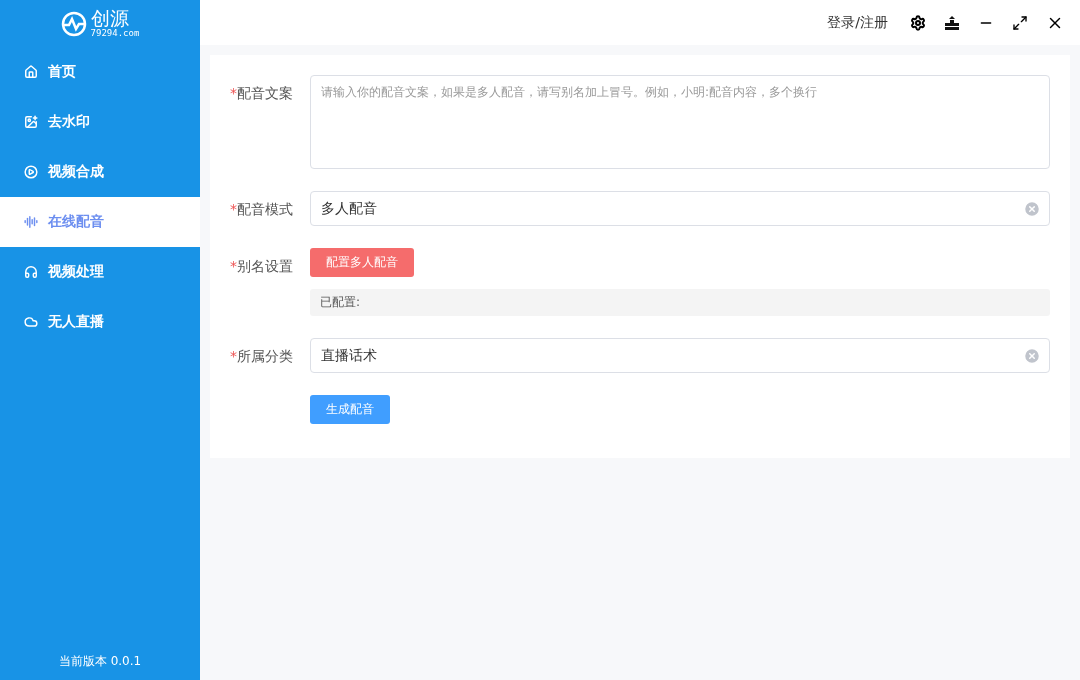 Image resolution: width=1080 pixels, height=680 pixels. Describe the element at coordinates (110, 18) in the screenshot. I see `logo-name: 创源` at that location.